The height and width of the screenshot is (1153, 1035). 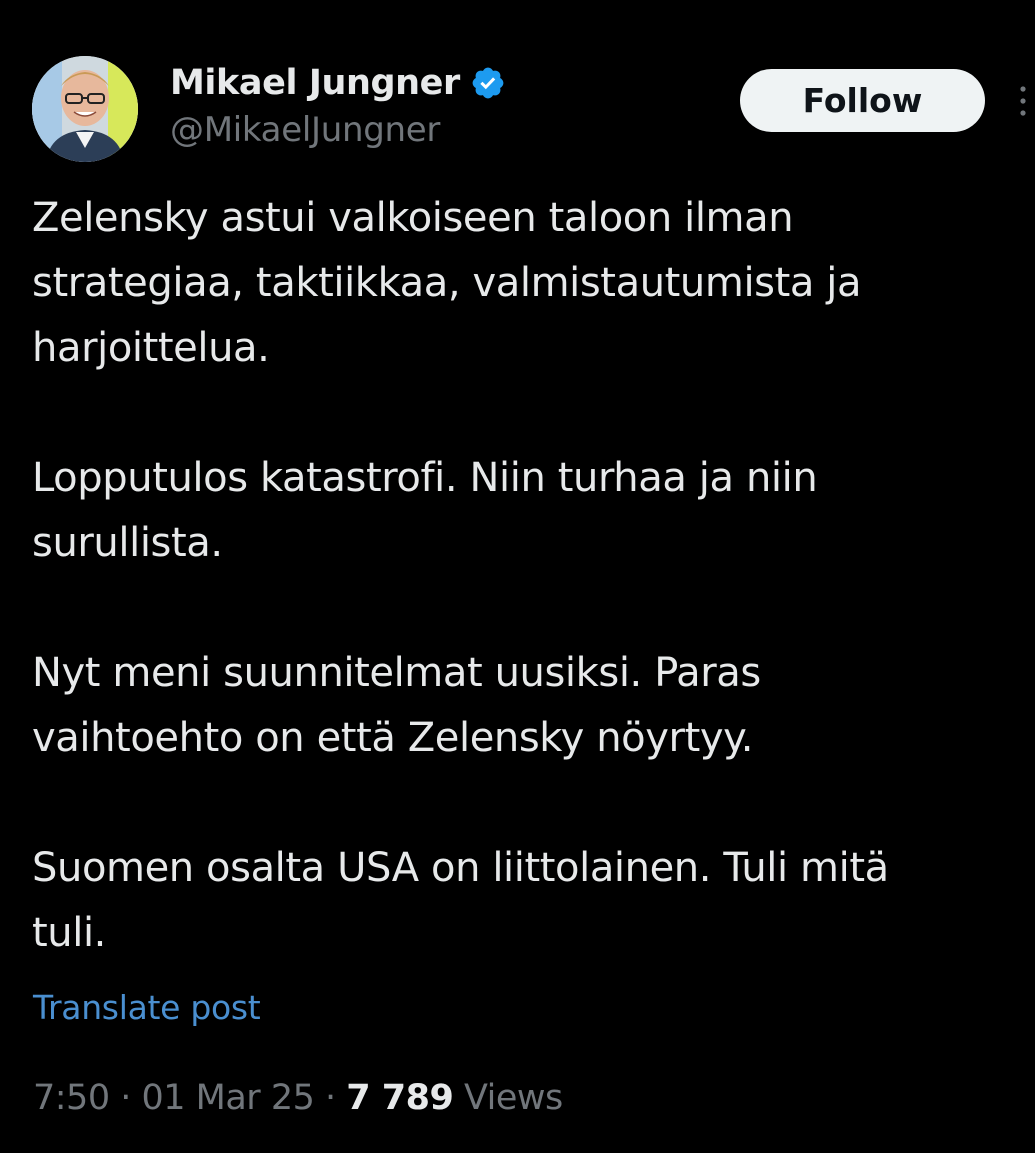 I want to click on follow-button: Follow, so click(x=862, y=100).